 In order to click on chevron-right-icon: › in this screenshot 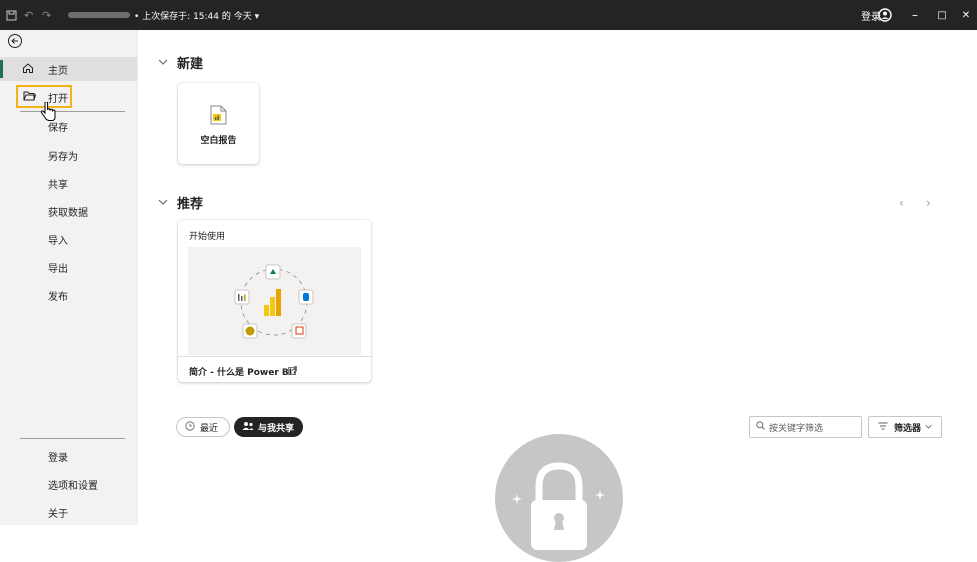, I will do `click(928, 203)`.